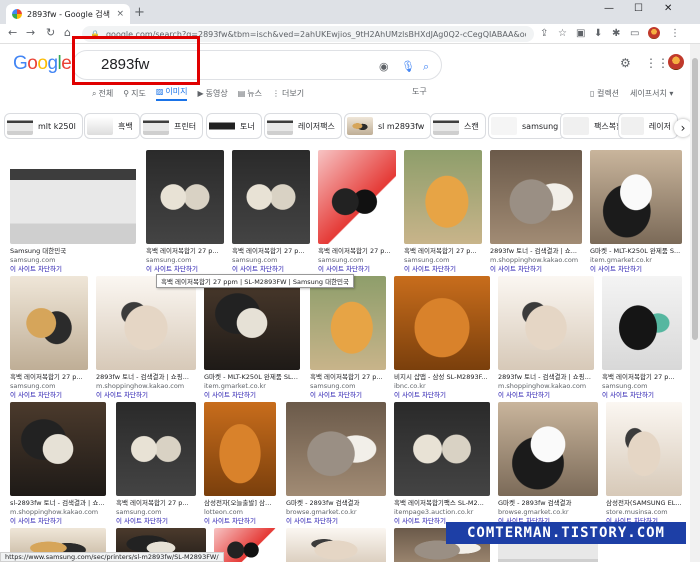 This screenshot has width=700, height=562. What do you see at coordinates (458, 126) in the screenshot?
I see `chip: 스캔` at bounding box center [458, 126].